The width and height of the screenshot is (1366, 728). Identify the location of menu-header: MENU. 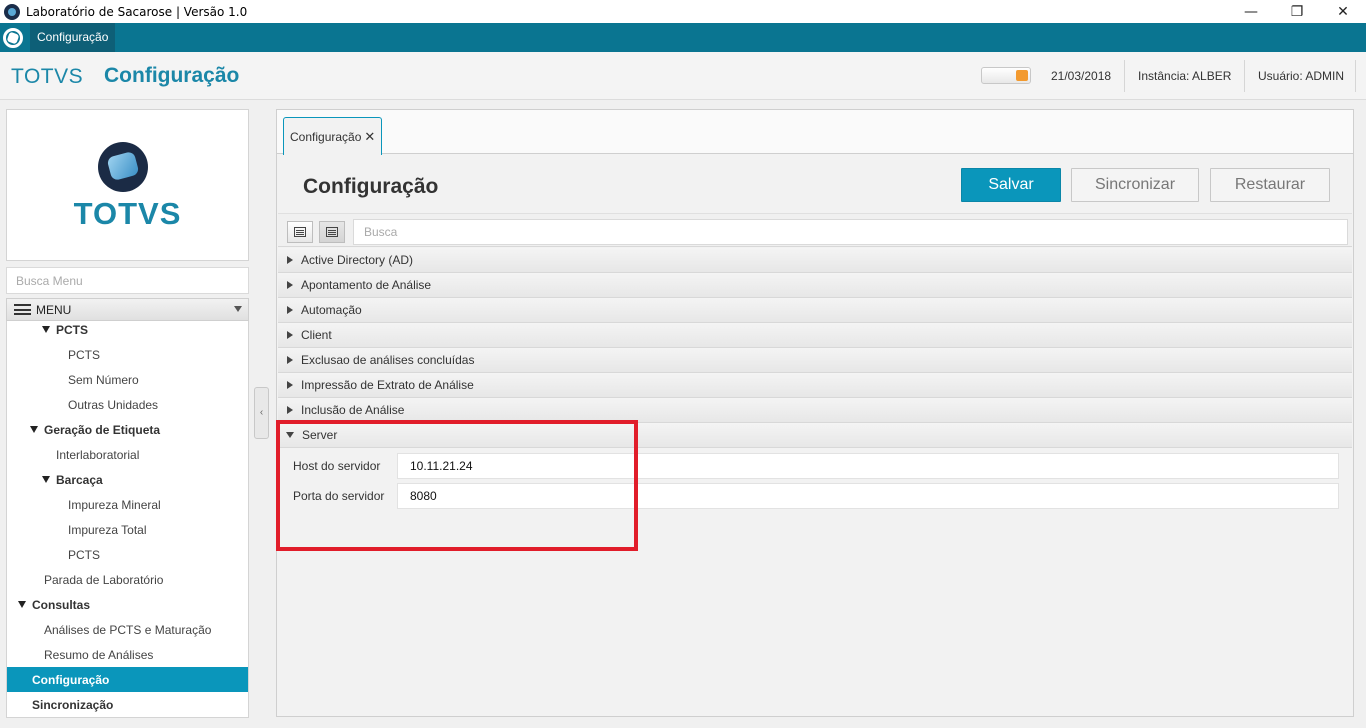
(127, 309).